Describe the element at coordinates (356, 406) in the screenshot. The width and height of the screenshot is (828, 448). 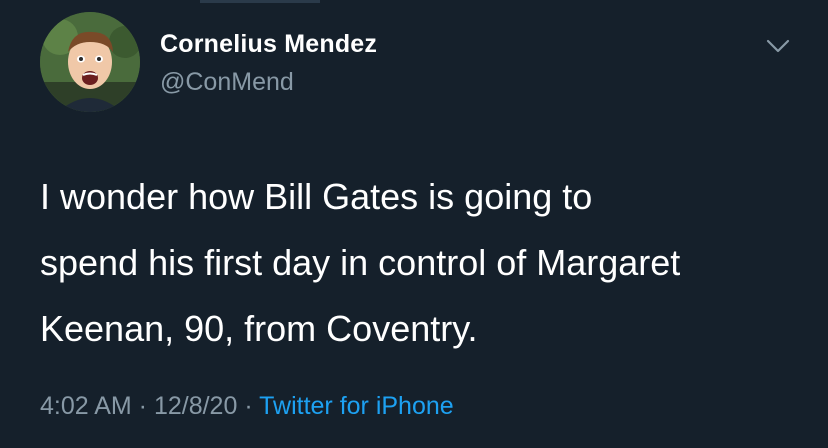
I see `tweet-source-link: Twitter for iPhone` at that location.